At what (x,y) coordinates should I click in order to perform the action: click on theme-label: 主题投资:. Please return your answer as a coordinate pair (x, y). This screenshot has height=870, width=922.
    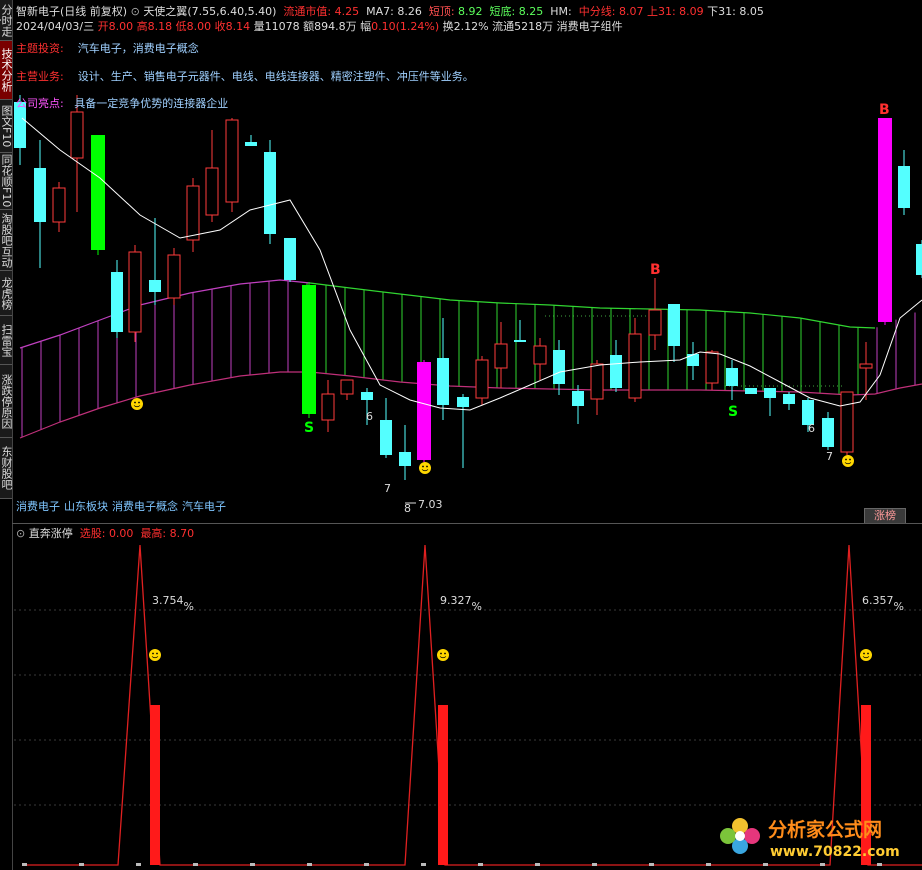
    Looking at the image, I should click on (40, 48).